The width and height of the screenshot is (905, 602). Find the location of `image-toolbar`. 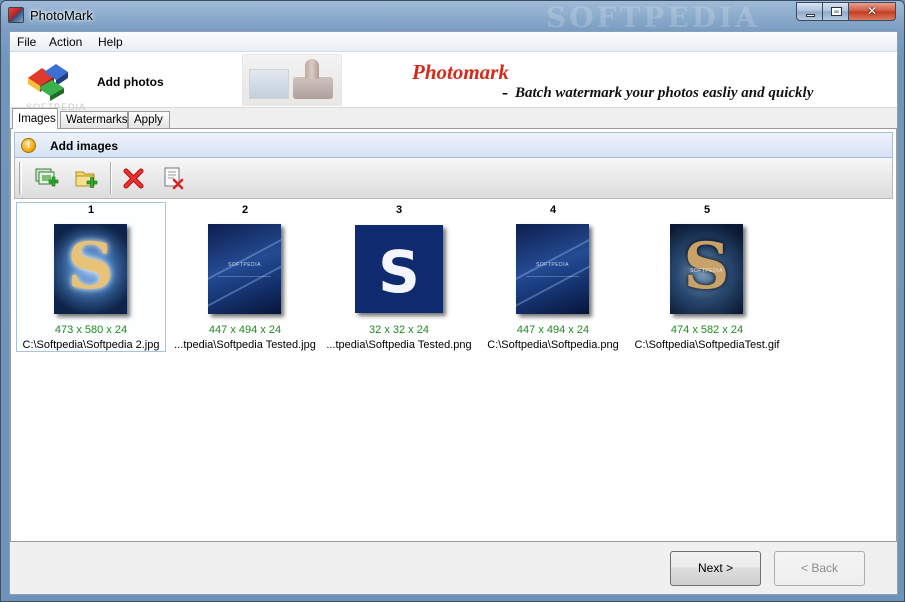

image-toolbar is located at coordinates (453, 178).